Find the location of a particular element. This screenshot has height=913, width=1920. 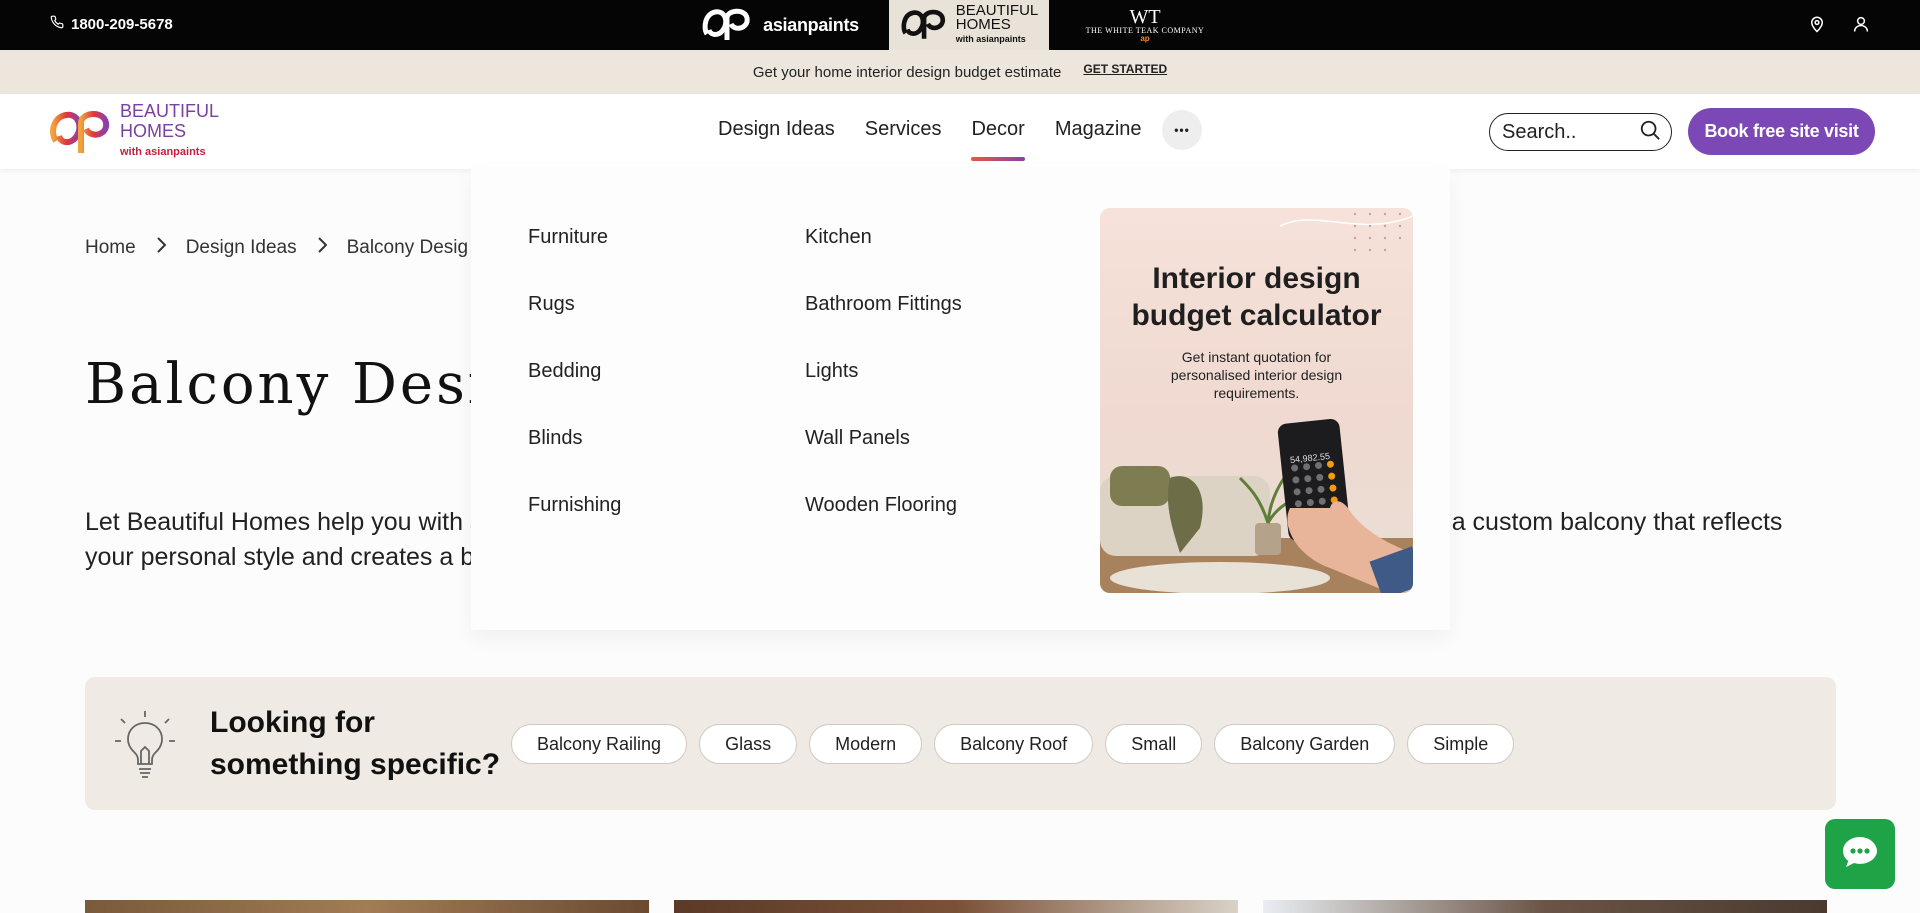

wt-sub: ap is located at coordinates (1145, 38).